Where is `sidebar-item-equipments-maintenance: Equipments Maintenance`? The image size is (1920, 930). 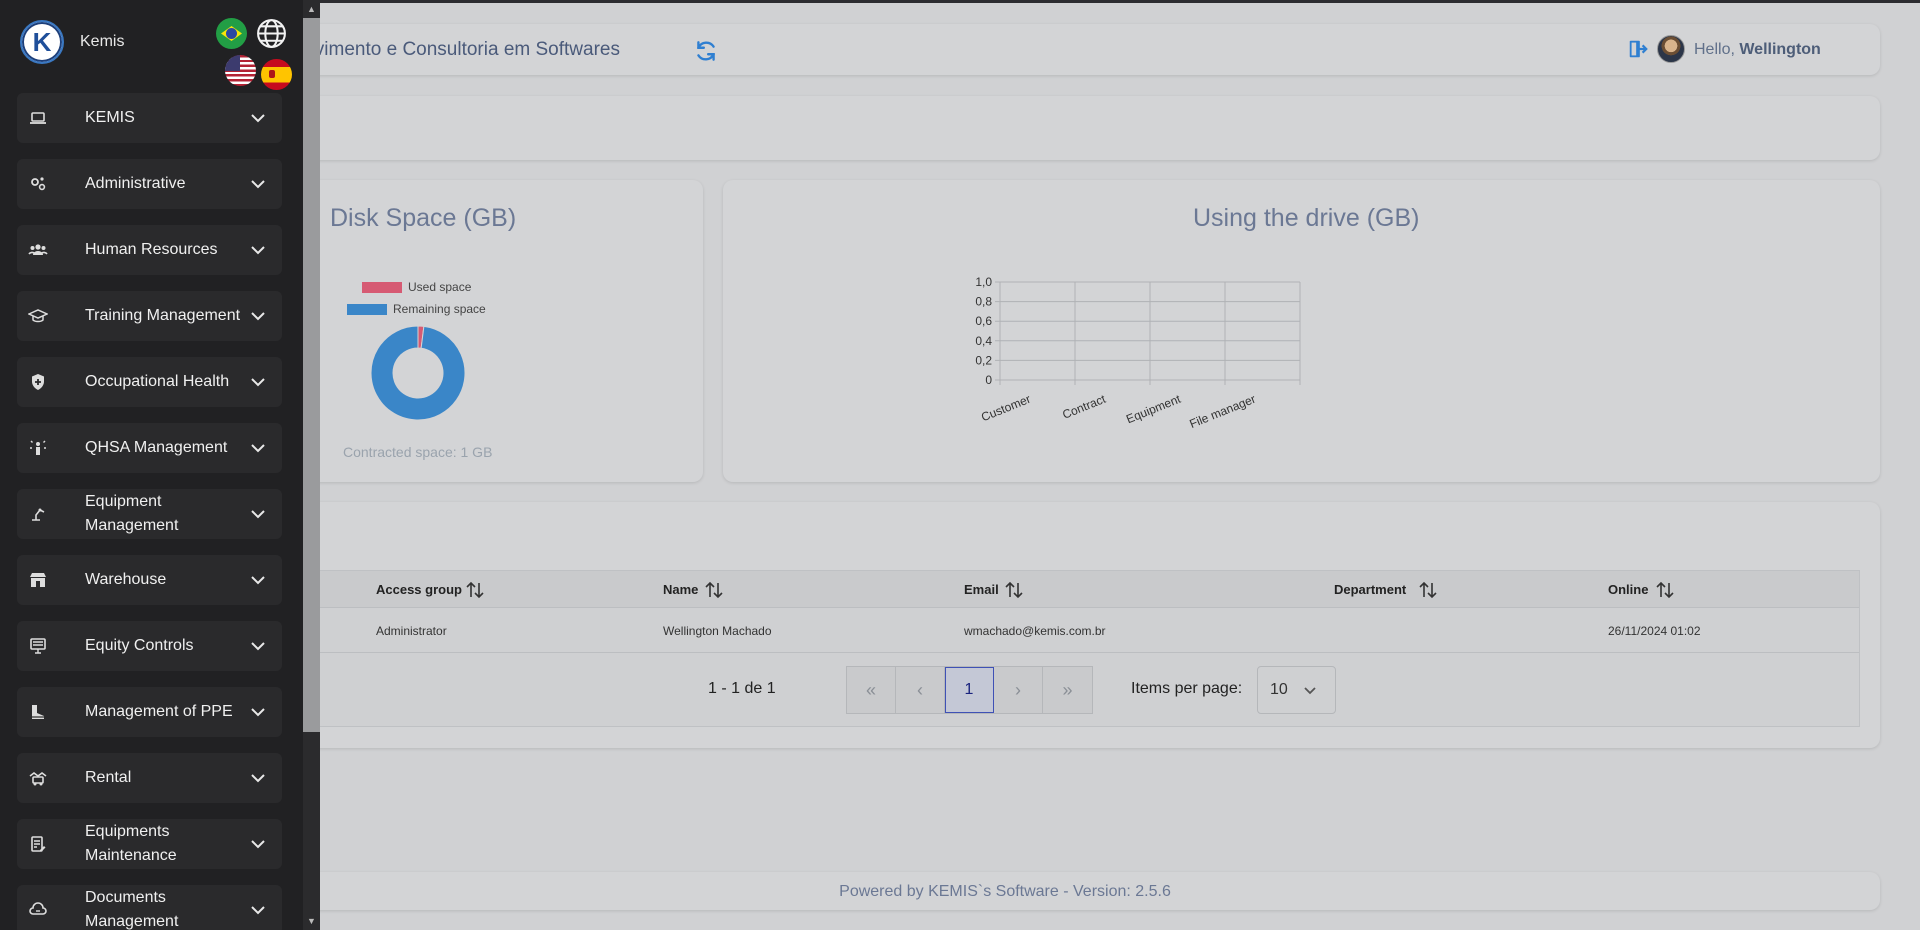
sidebar-item-equipments-maintenance: Equipments Maintenance is located at coordinates (149, 844).